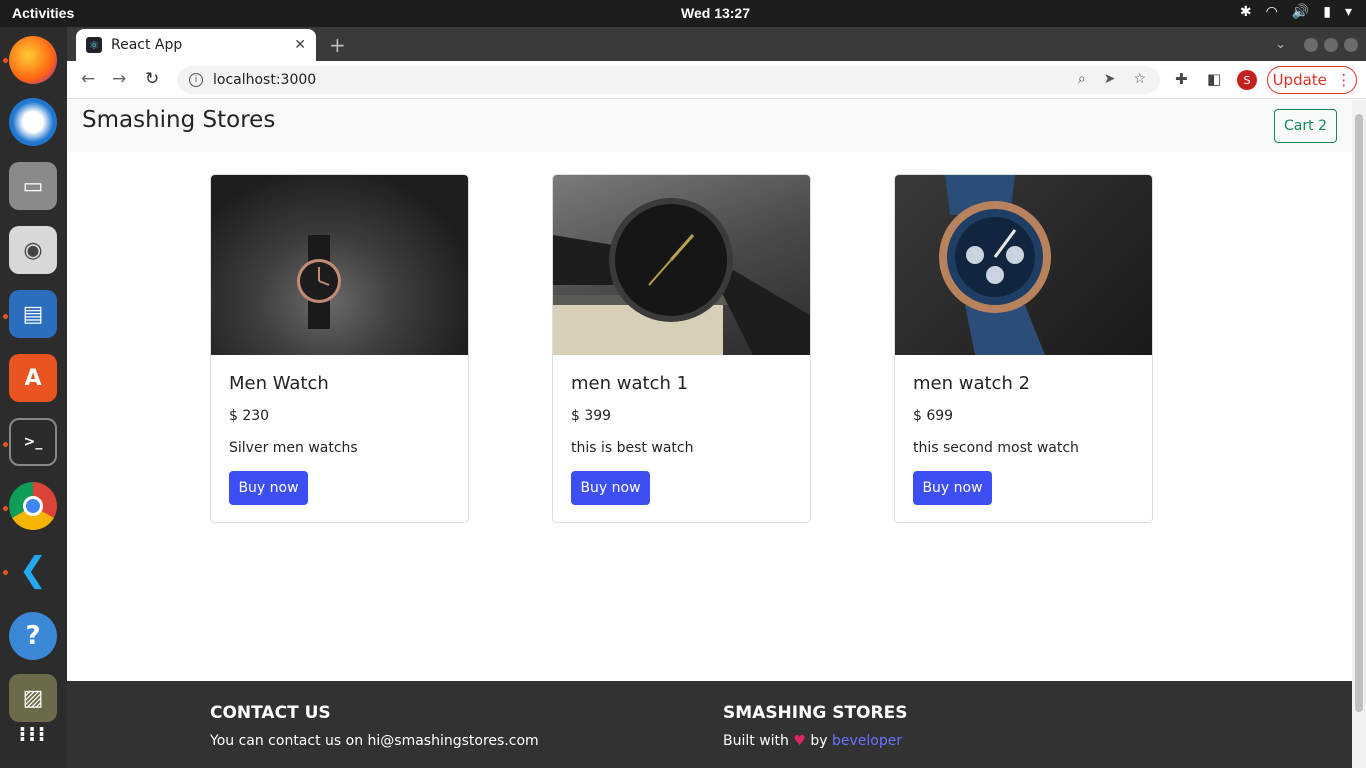 Image resolution: width=1366 pixels, height=768 pixels. What do you see at coordinates (668, 80) in the screenshot?
I see `address-bar: i localhost:3000 ⌕ ➤ ☆` at bounding box center [668, 80].